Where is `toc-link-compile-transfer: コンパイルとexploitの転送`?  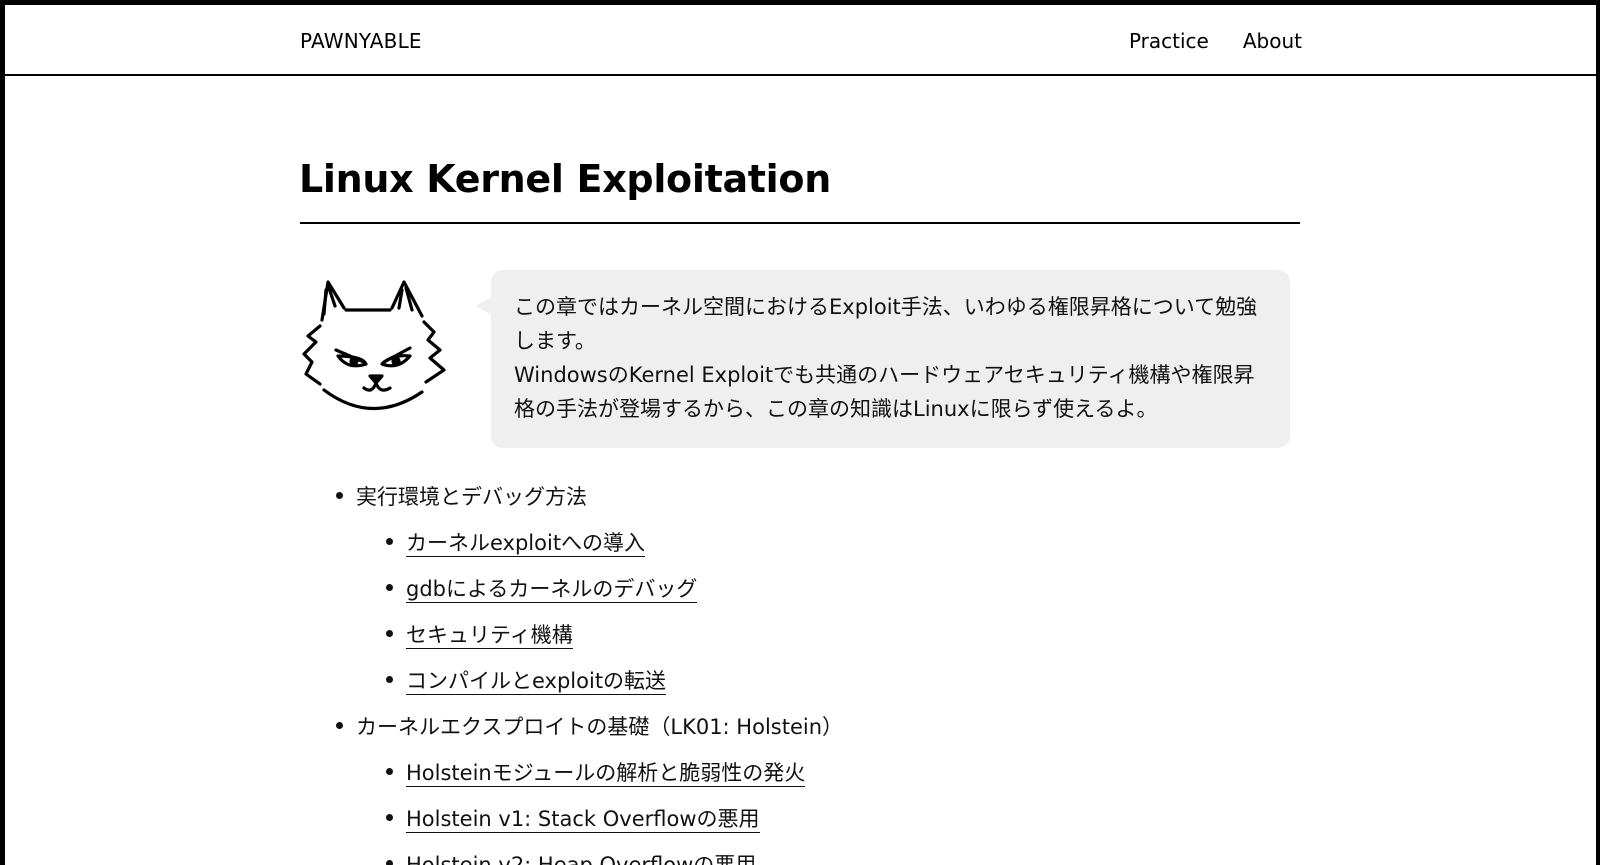
toc-link-compile-transfer: コンパイルとexploitの転送 is located at coordinates (536, 682).